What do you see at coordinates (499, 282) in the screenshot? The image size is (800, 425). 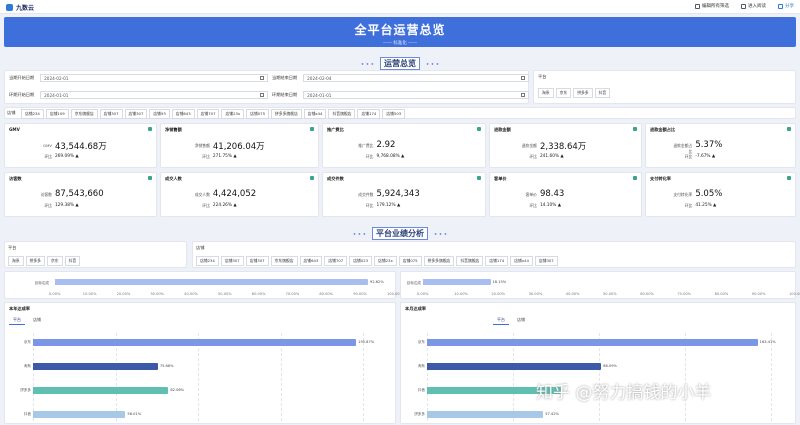 I see `progress-value: 18.15%` at bounding box center [499, 282].